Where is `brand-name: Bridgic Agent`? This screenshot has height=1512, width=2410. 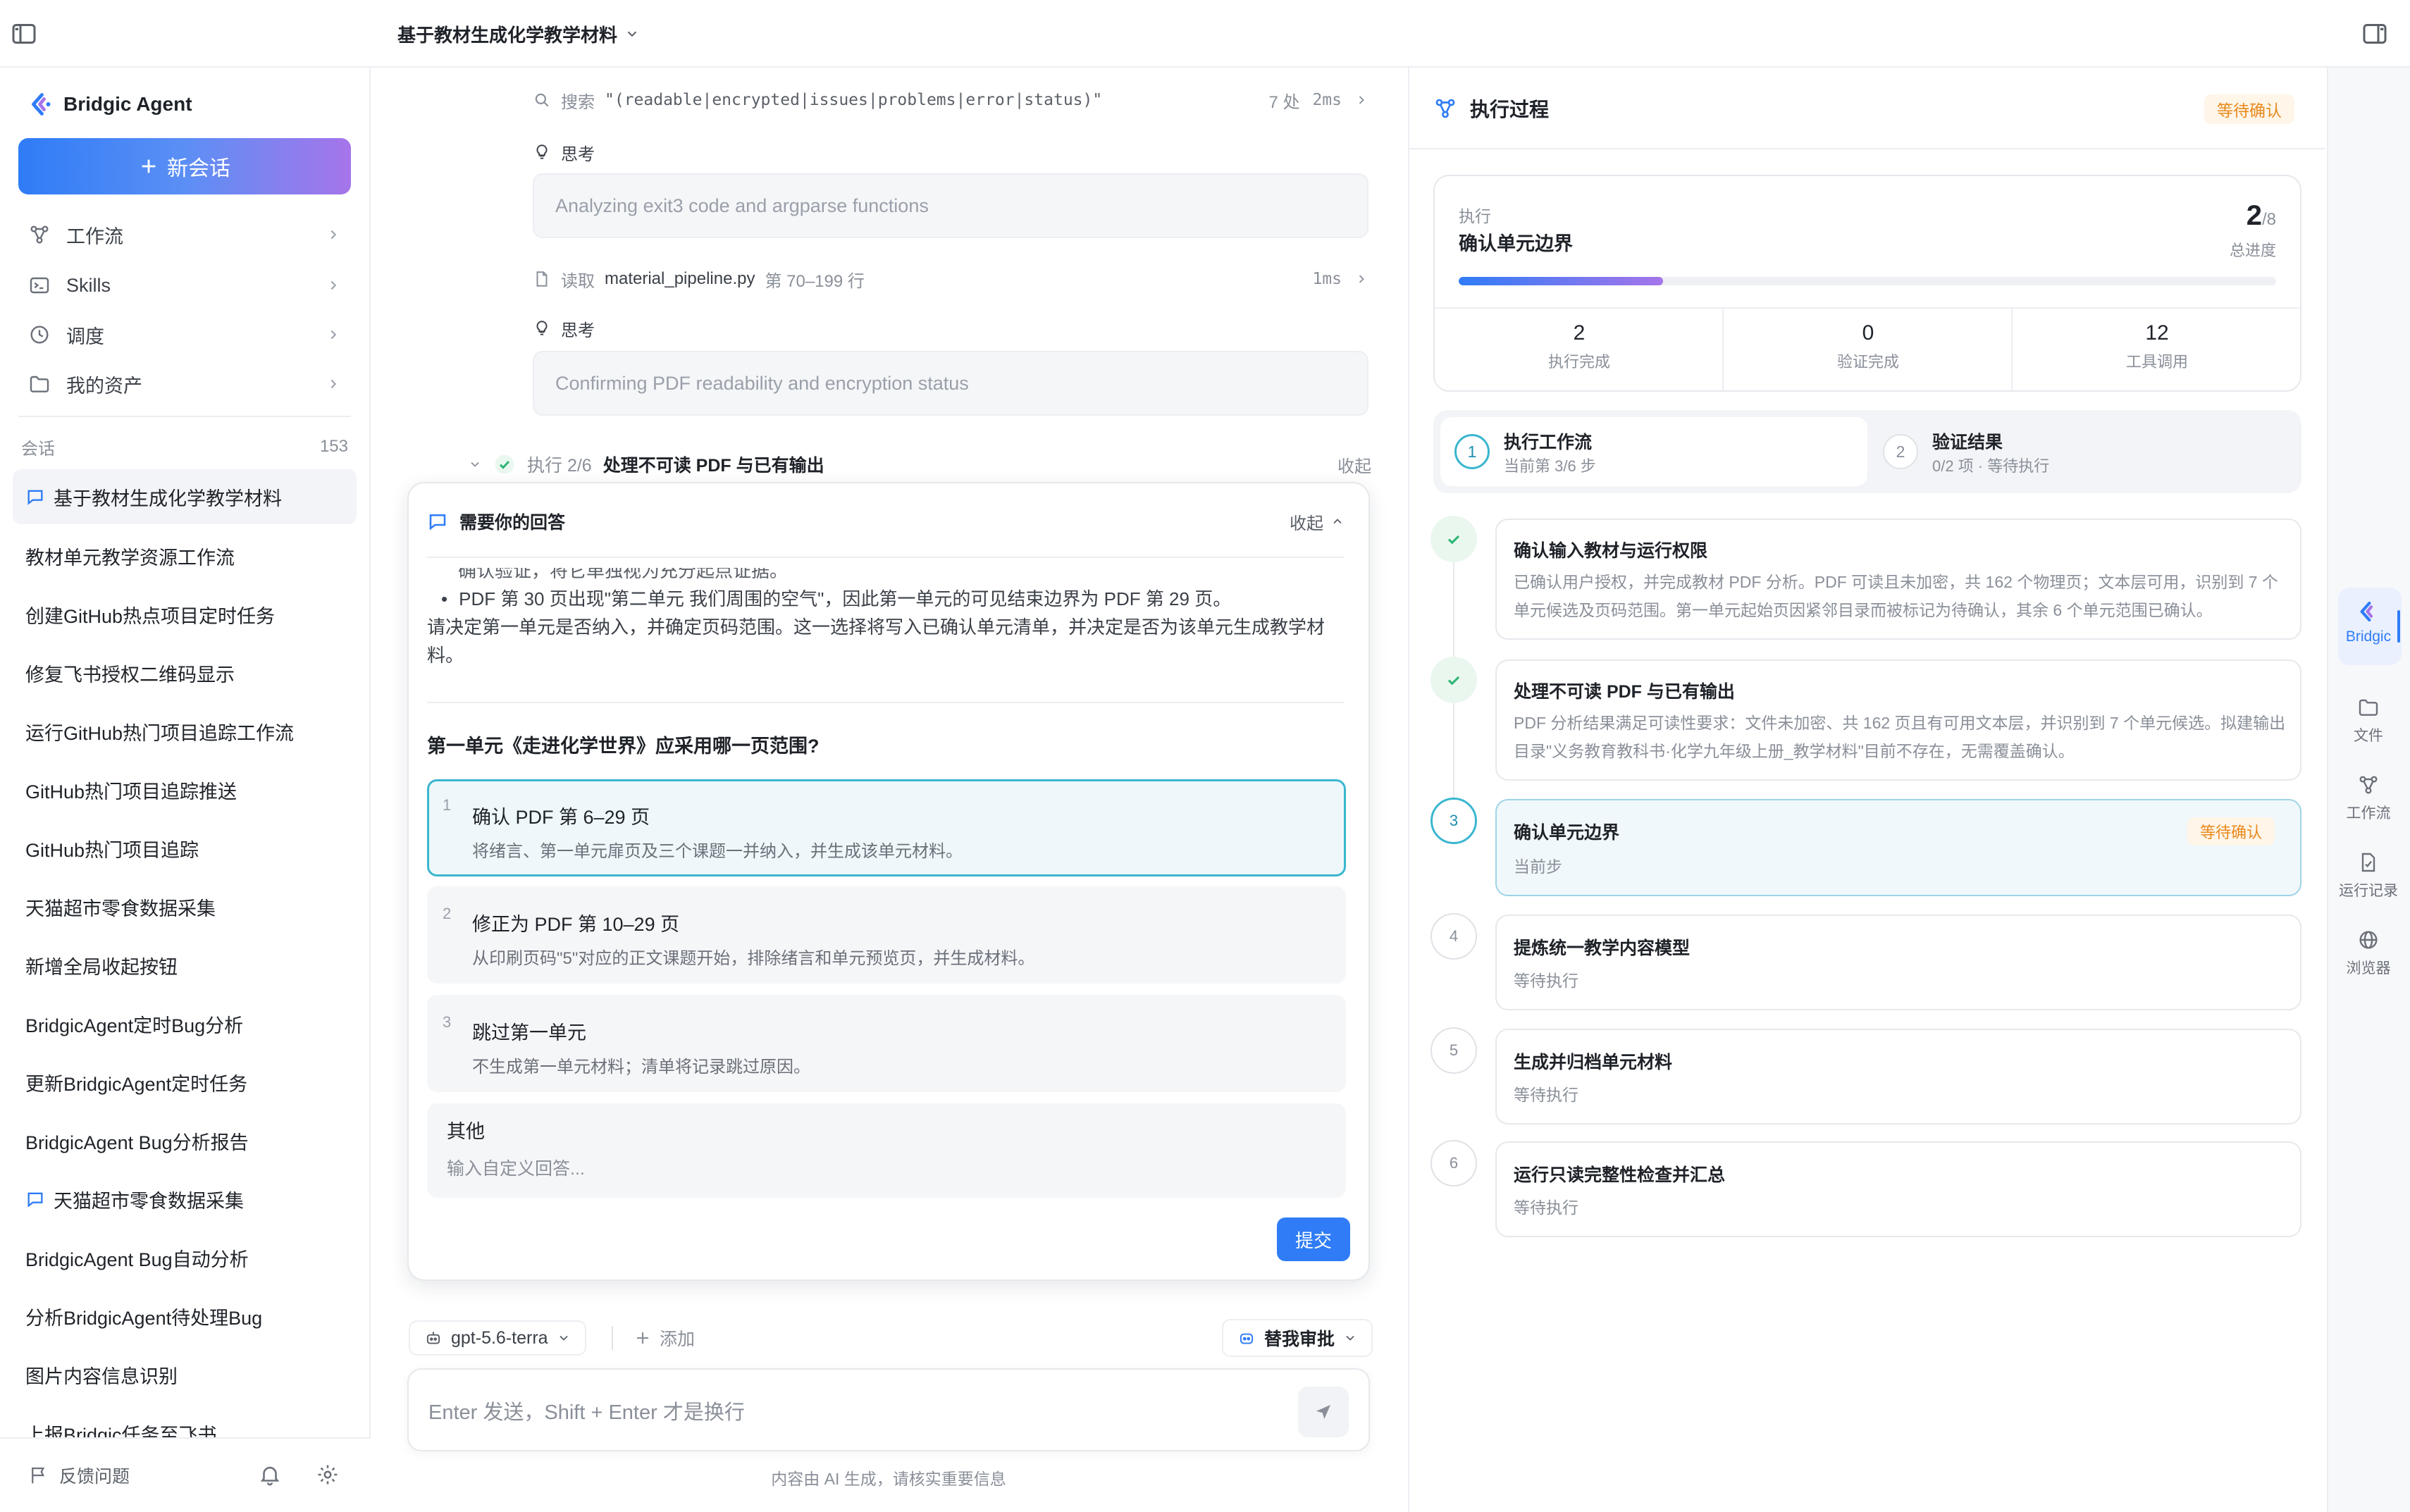
brand-name: Bridgic Agent is located at coordinates (128, 104).